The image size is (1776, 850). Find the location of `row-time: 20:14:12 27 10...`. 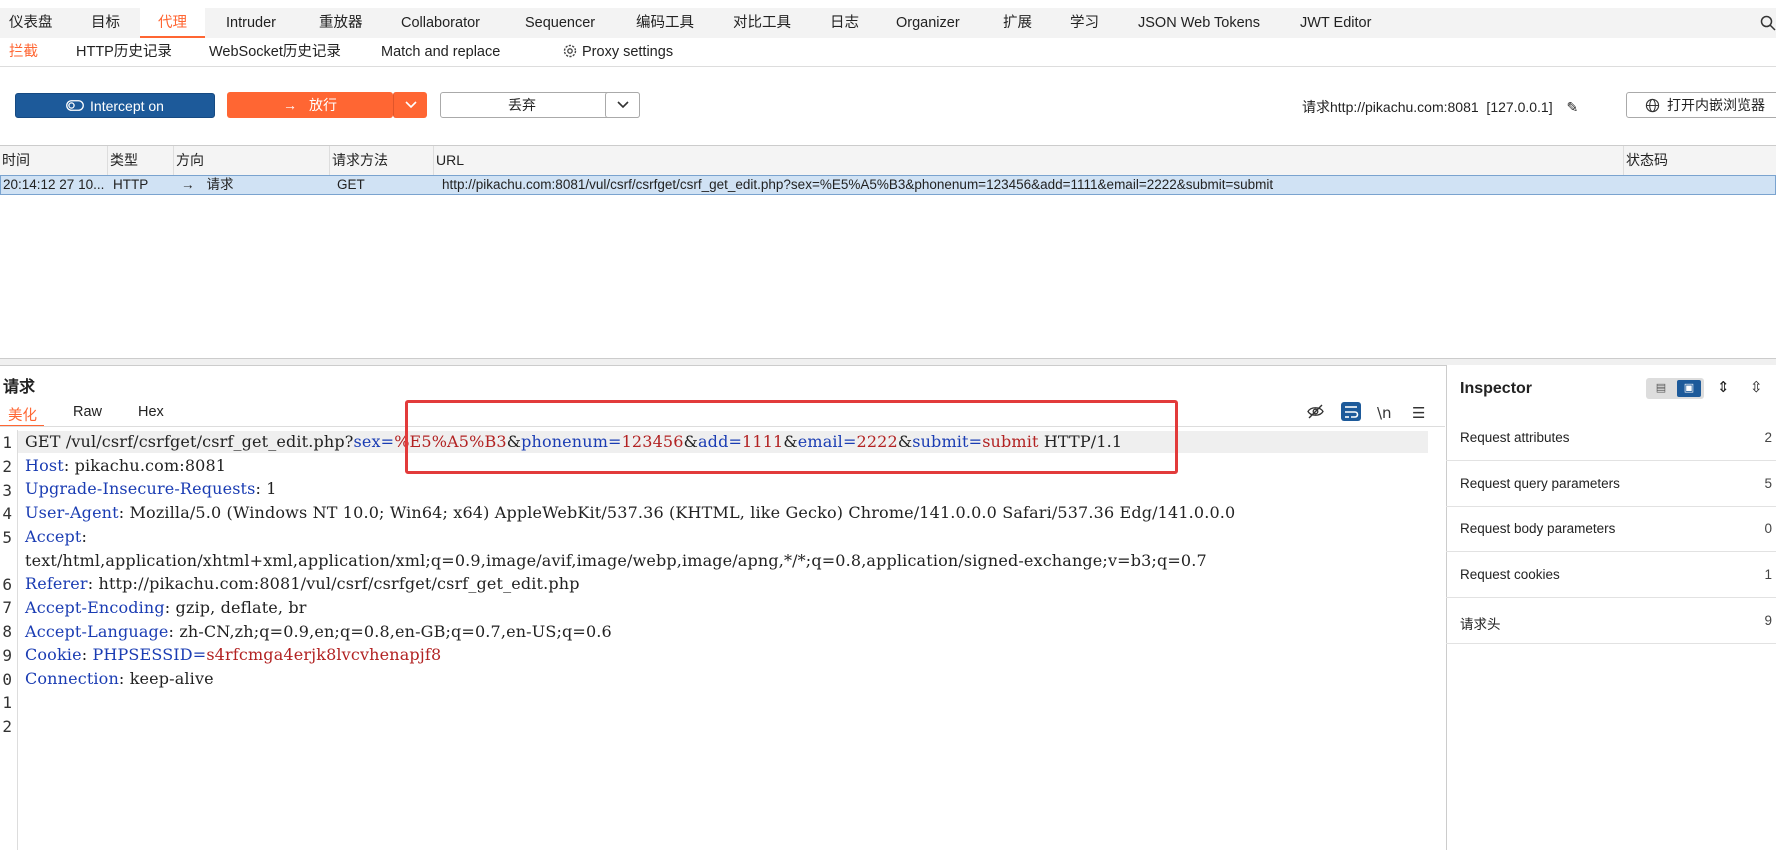

row-time: 20:14:12 27 10... is located at coordinates (54, 184).